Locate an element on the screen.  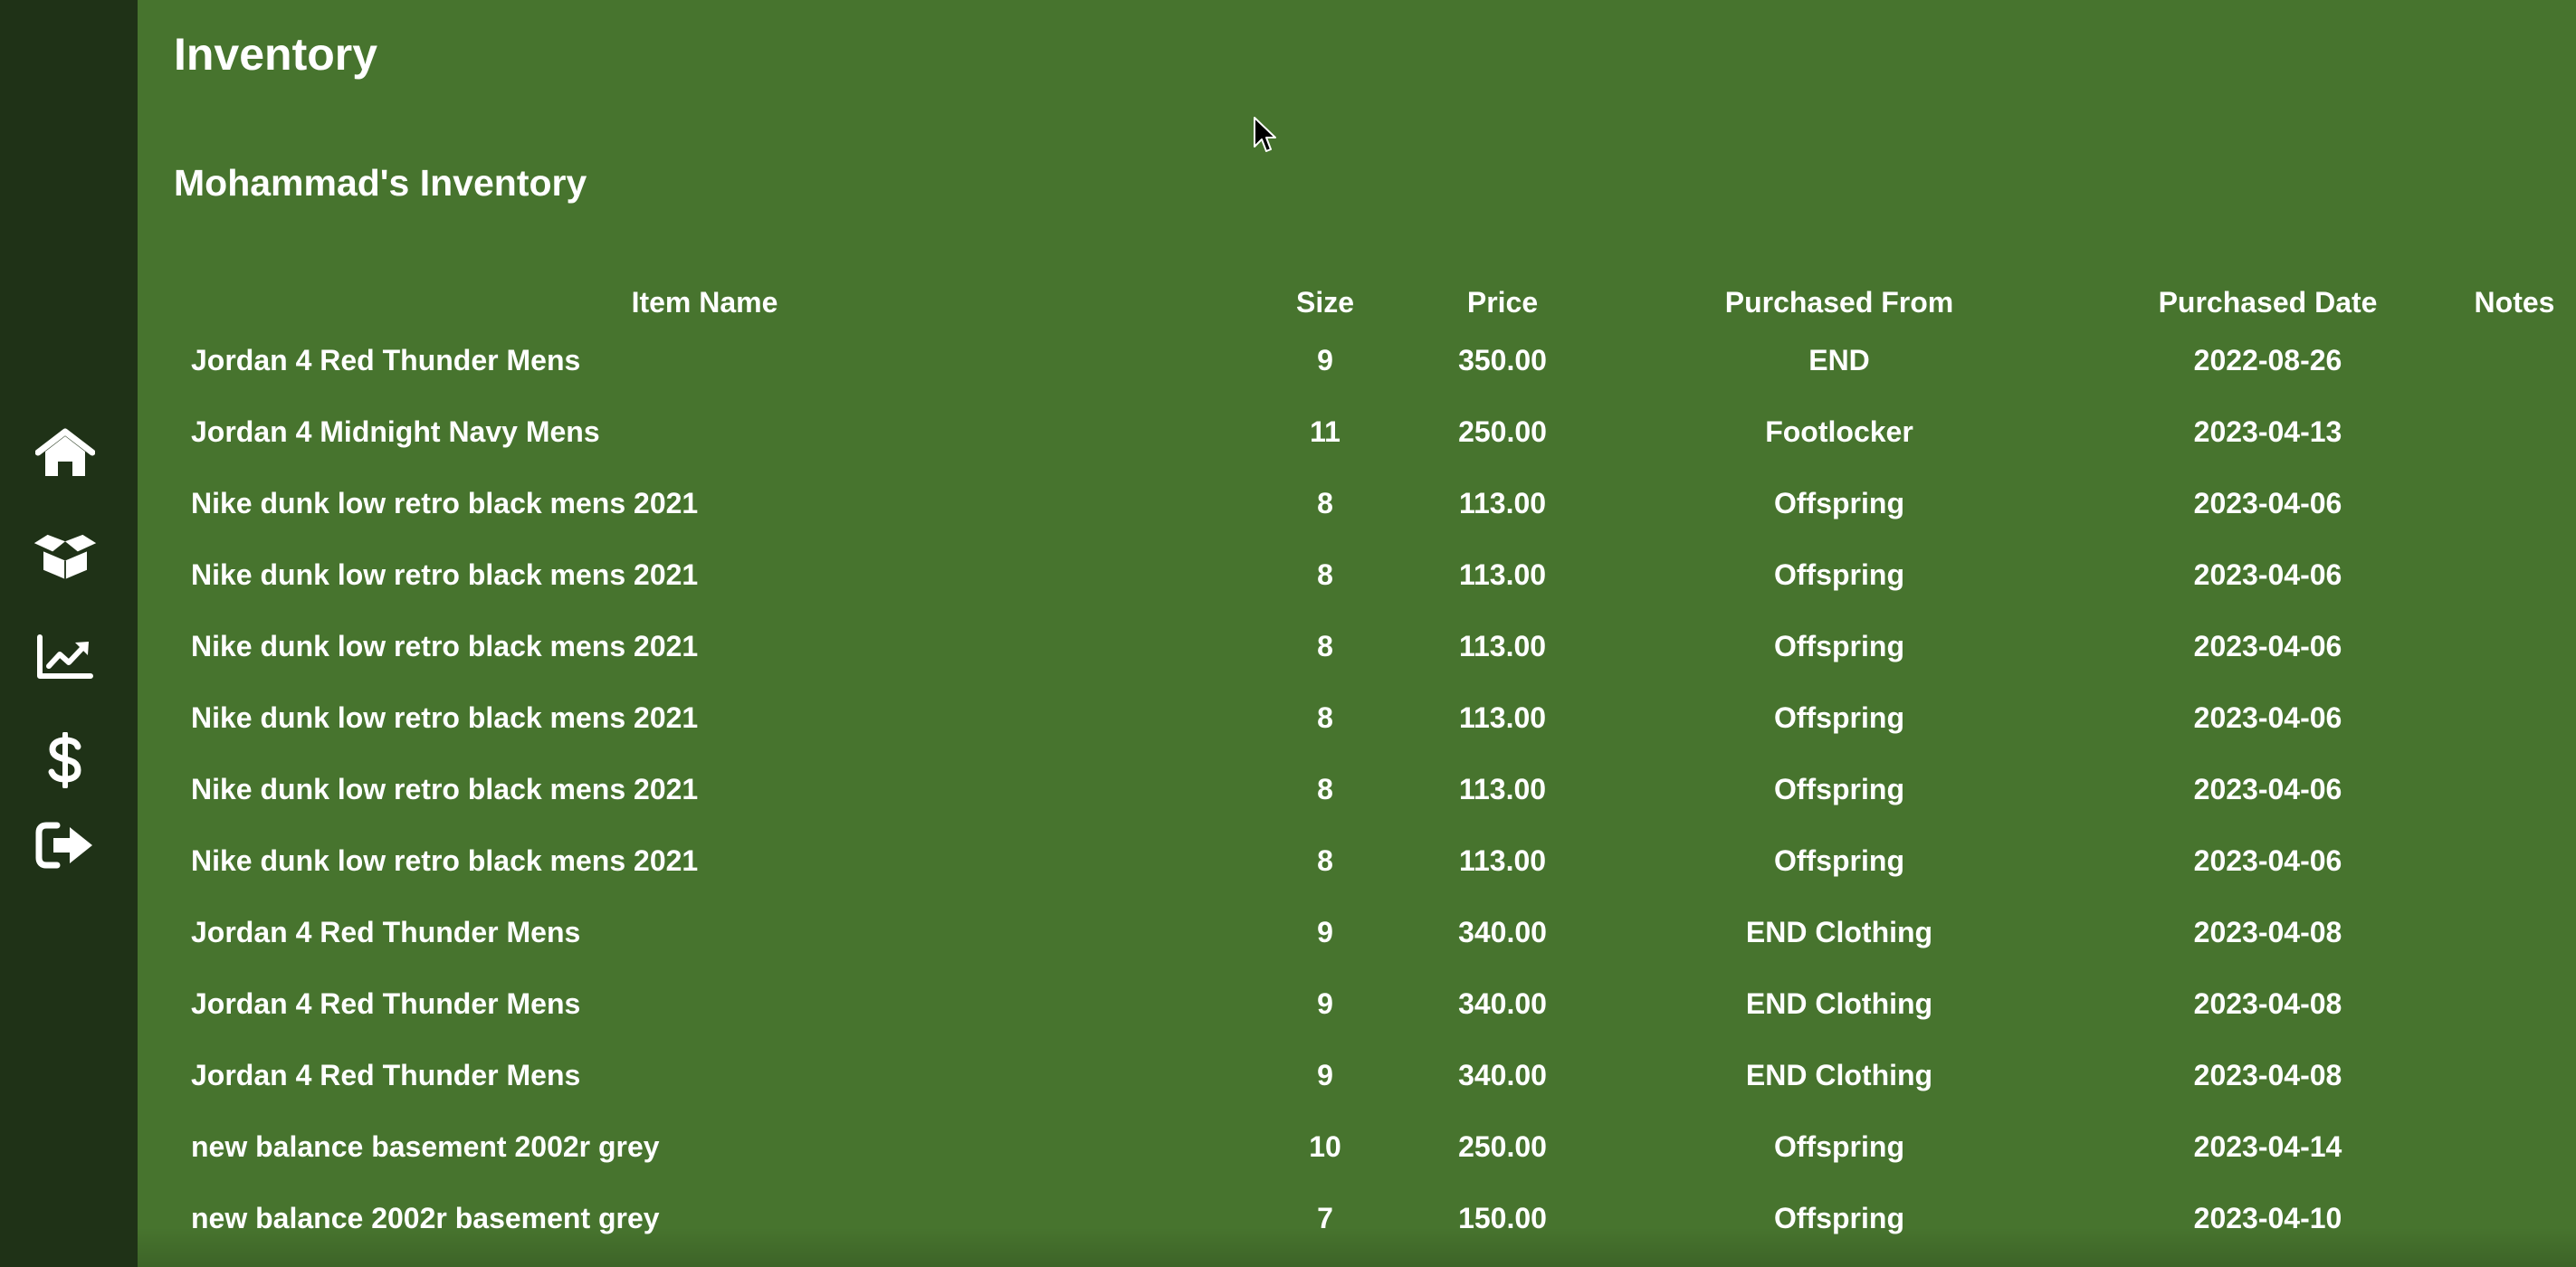
purchased-from-cell: Footlocker is located at coordinates (1839, 432).